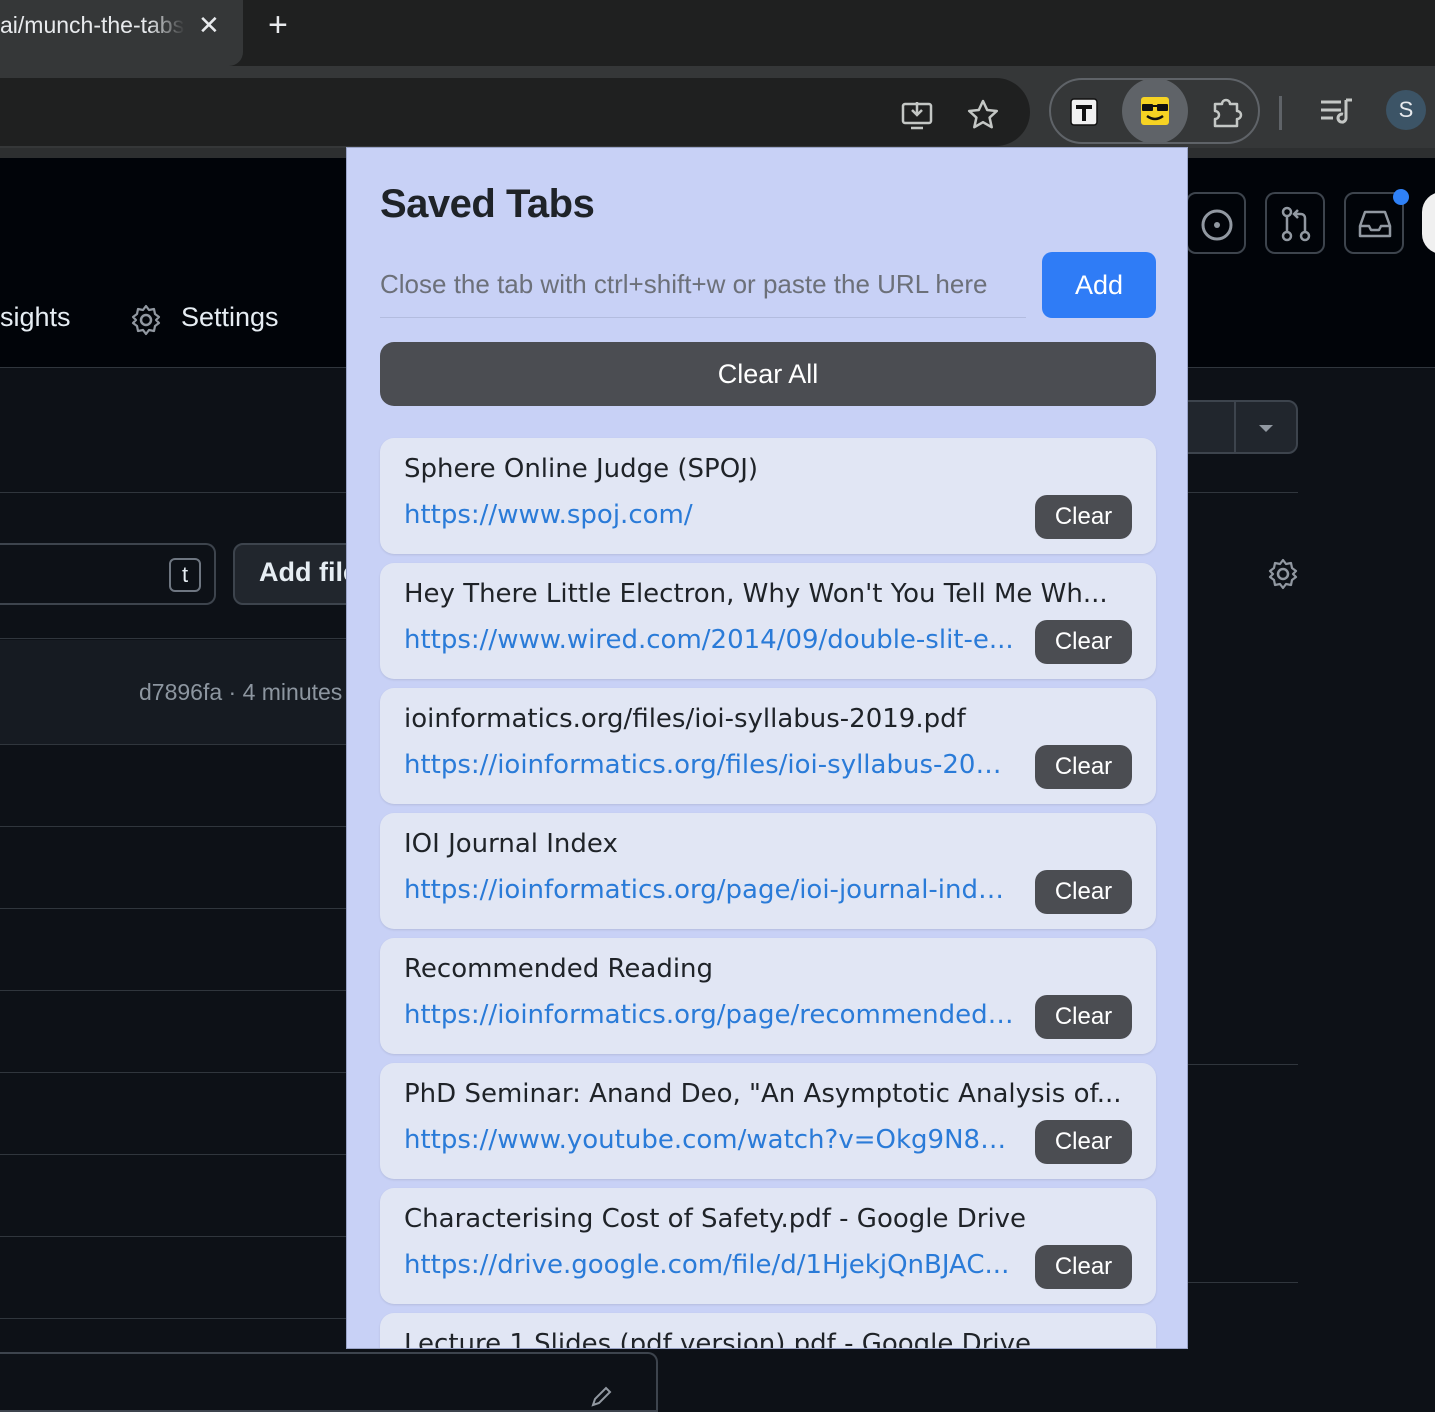 The height and width of the screenshot is (1412, 1435). What do you see at coordinates (917, 115) in the screenshot?
I see `install-app-icon` at bounding box center [917, 115].